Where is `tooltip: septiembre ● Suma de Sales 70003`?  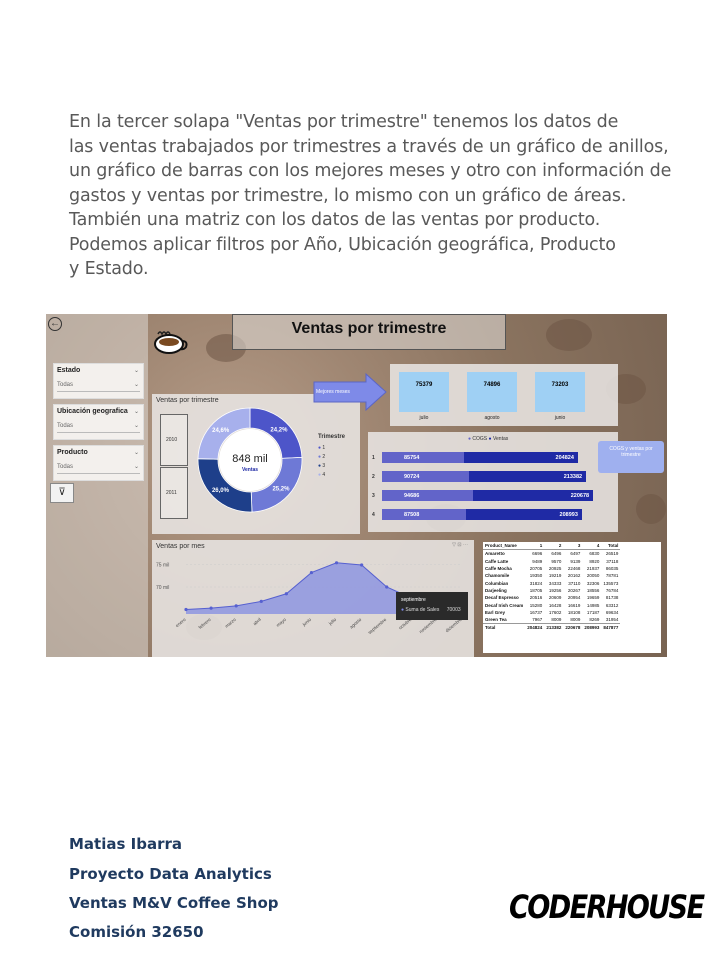
tooltip: septiembre ● Suma de Sales 70003 is located at coordinates (432, 606).